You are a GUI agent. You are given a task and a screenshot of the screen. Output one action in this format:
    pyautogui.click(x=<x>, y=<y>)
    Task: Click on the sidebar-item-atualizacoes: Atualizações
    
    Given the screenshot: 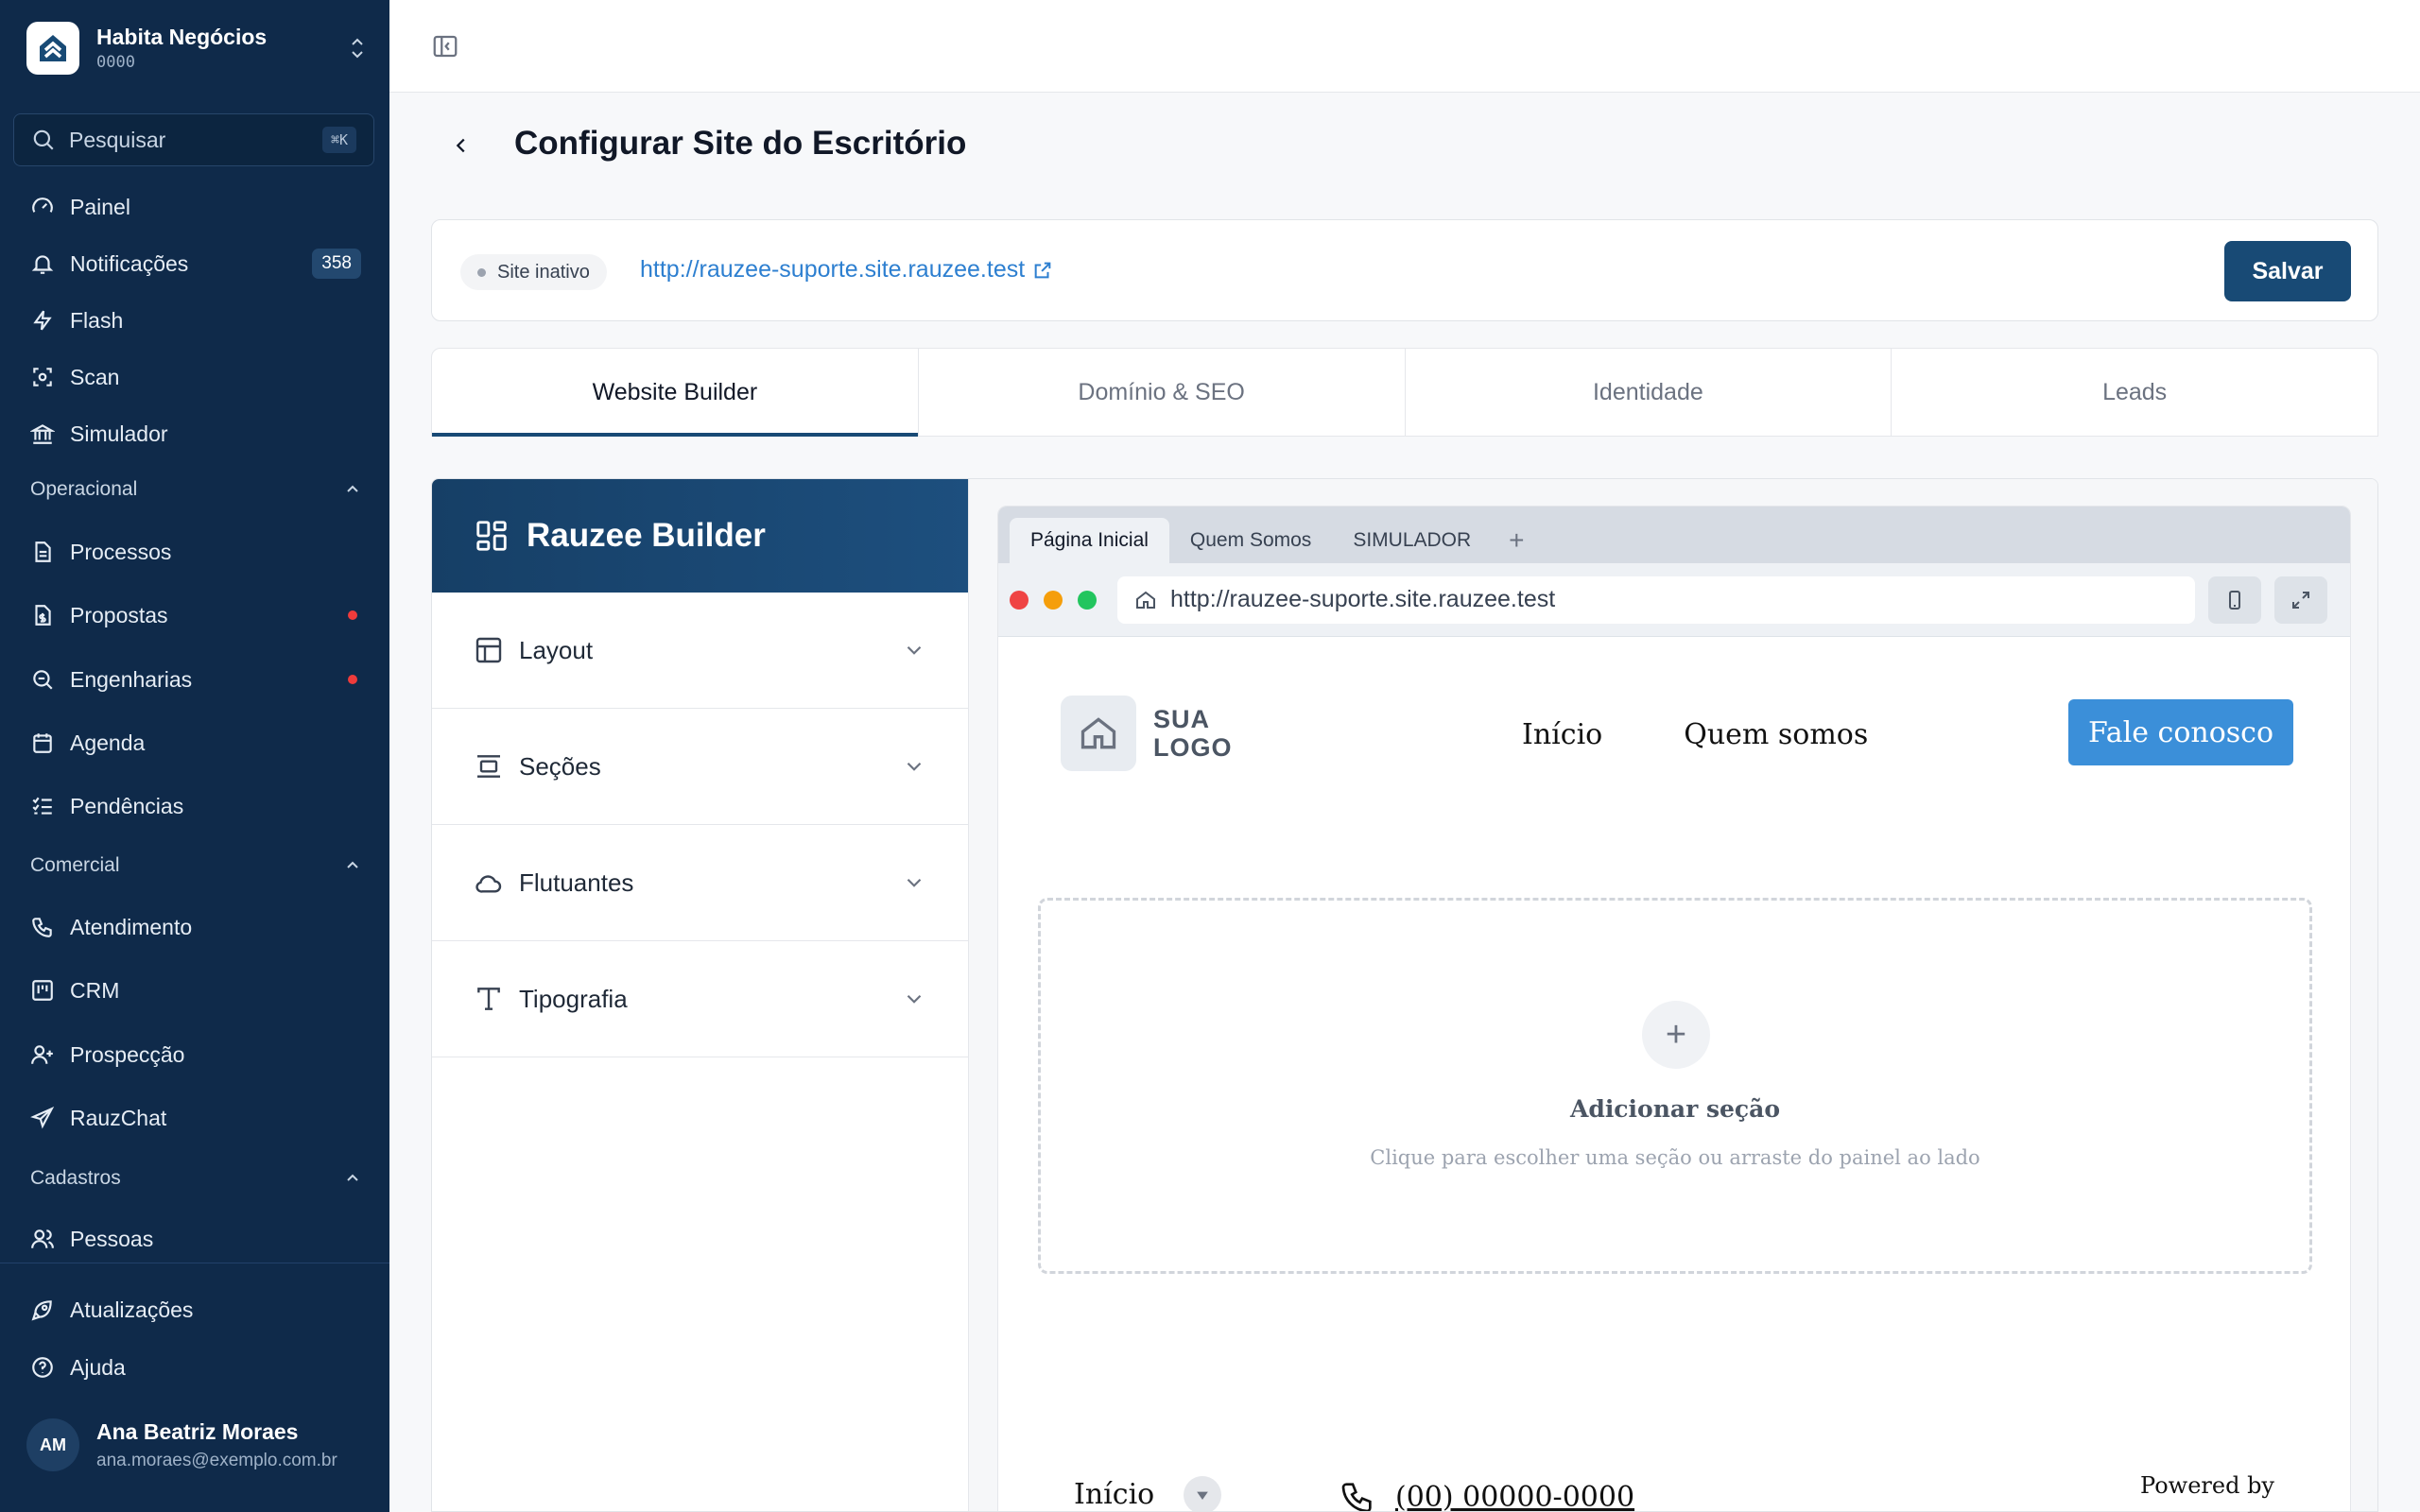 What is the action you would take?
    pyautogui.click(x=195, y=1310)
    